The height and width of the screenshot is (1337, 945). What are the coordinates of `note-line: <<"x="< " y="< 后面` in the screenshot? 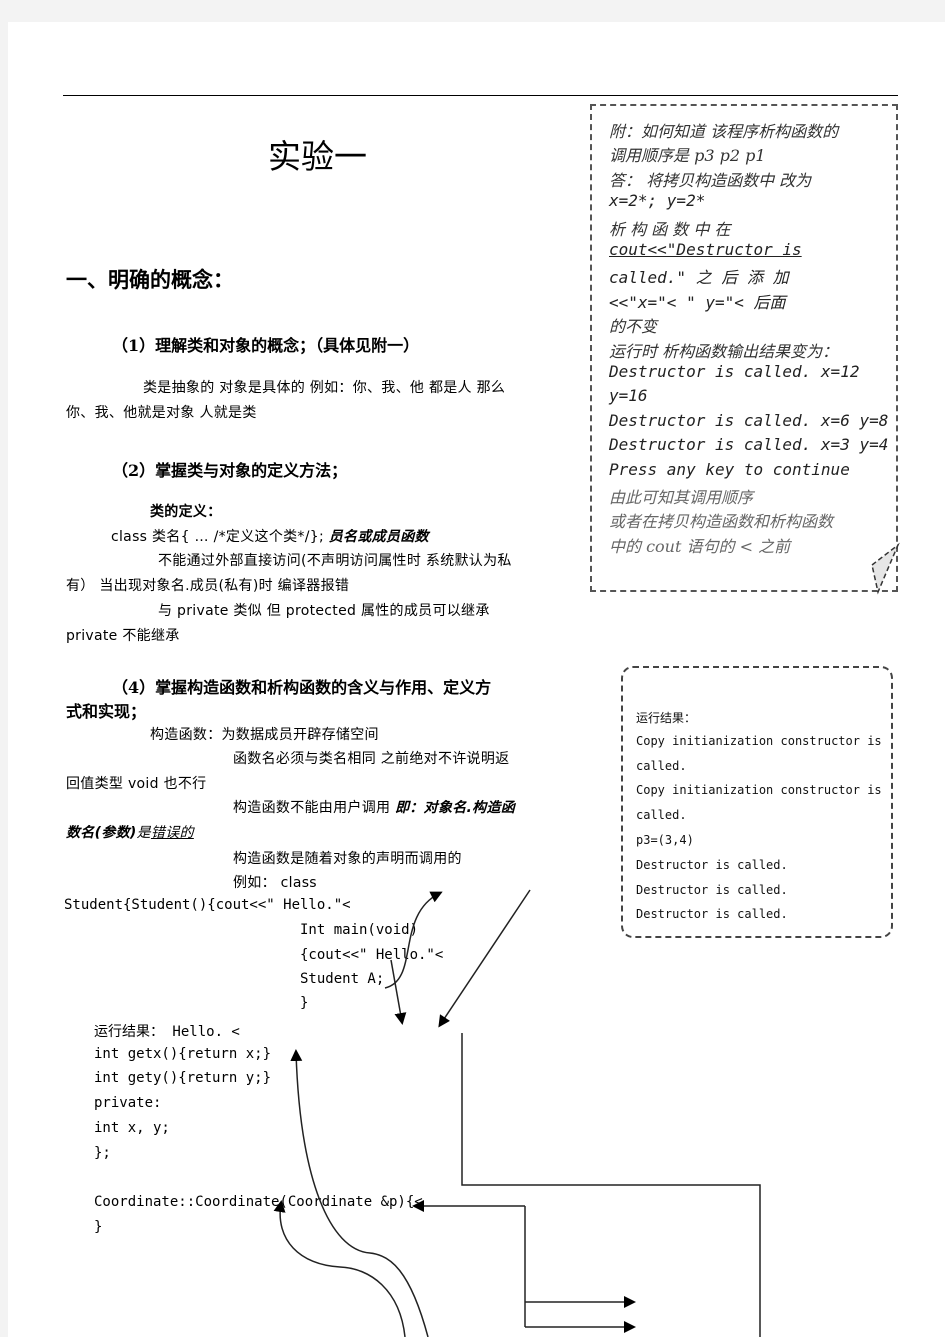 It's located at (697, 302).